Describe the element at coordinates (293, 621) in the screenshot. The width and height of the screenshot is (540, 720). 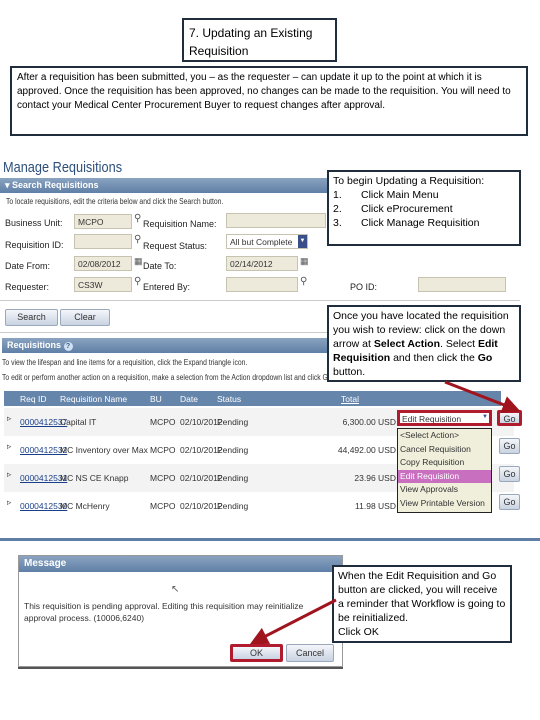
I see `arrow-to-ok-button` at that location.